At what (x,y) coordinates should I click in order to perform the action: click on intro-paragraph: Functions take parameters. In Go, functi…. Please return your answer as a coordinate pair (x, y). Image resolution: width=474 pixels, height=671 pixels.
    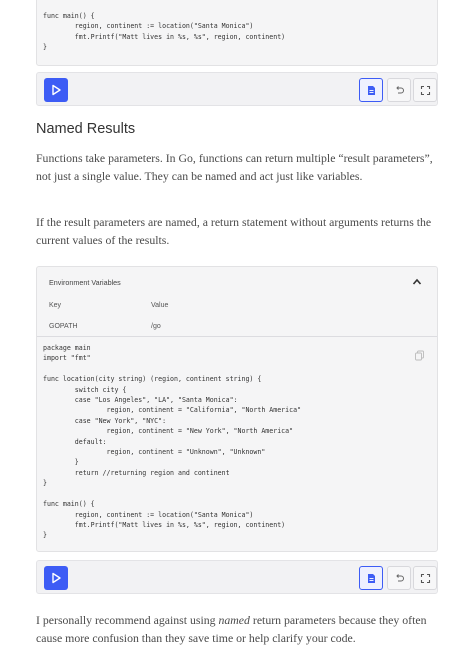
    Looking at the image, I should click on (234, 167).